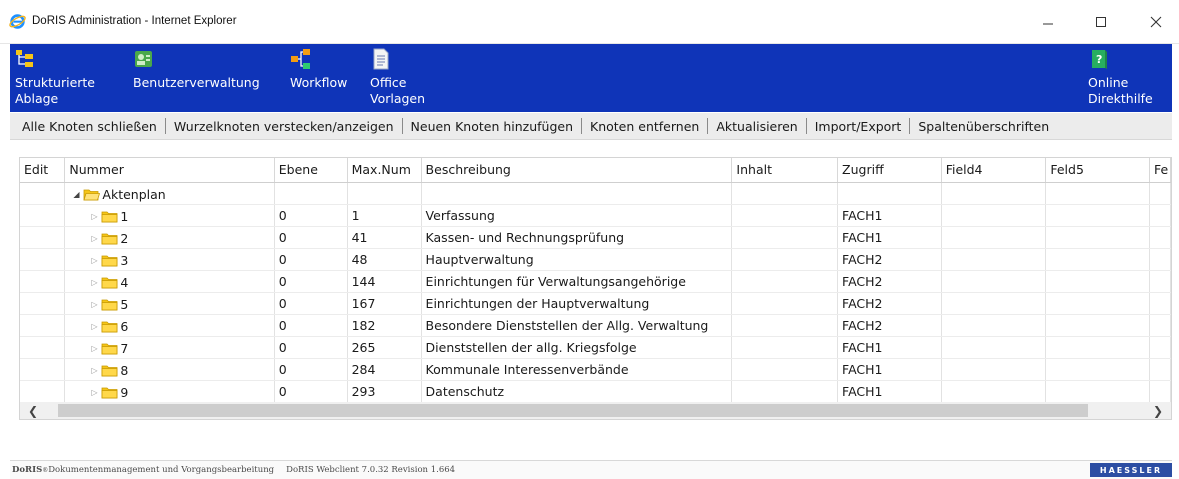 This screenshot has height=479, width=1179. I want to click on toolbar-benutzerverwaltung: Benutzerverwaltung, so click(196, 69).